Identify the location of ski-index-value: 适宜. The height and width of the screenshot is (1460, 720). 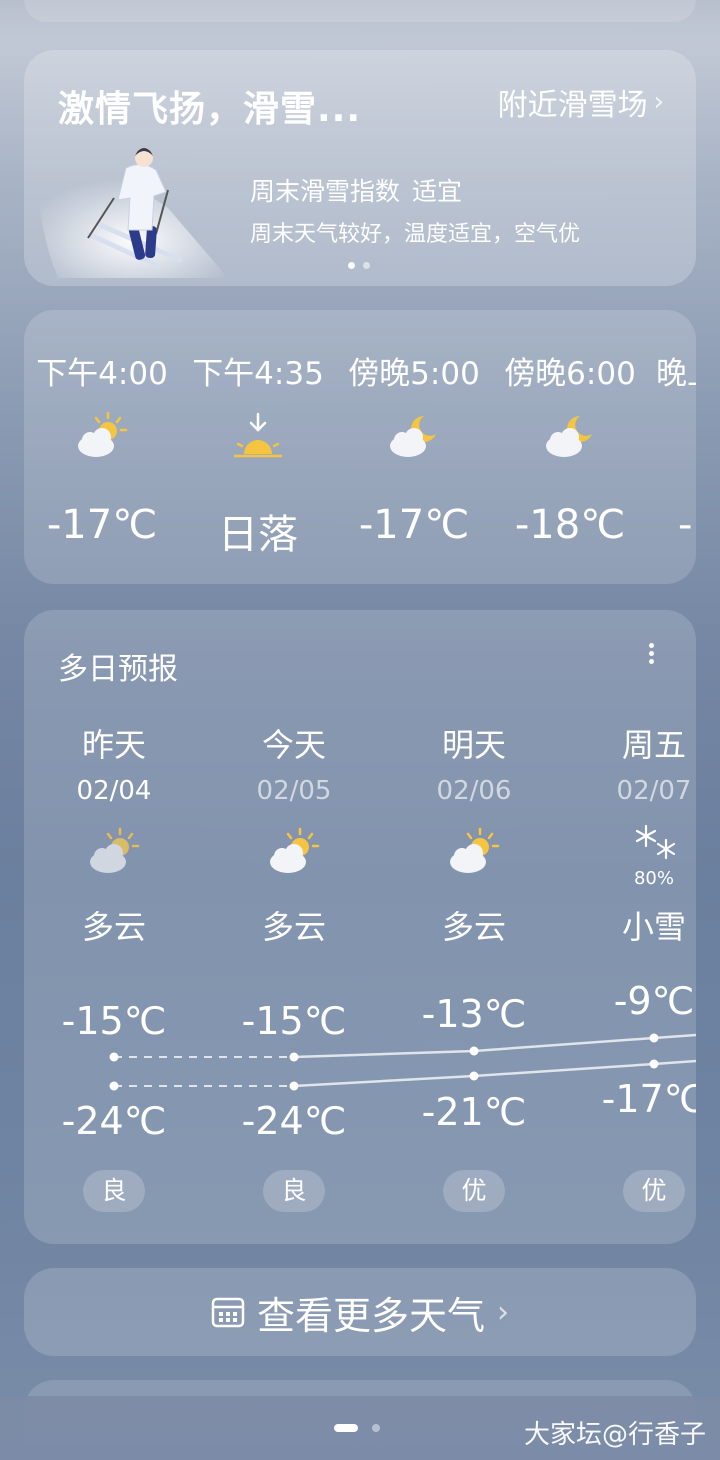
(437, 191).